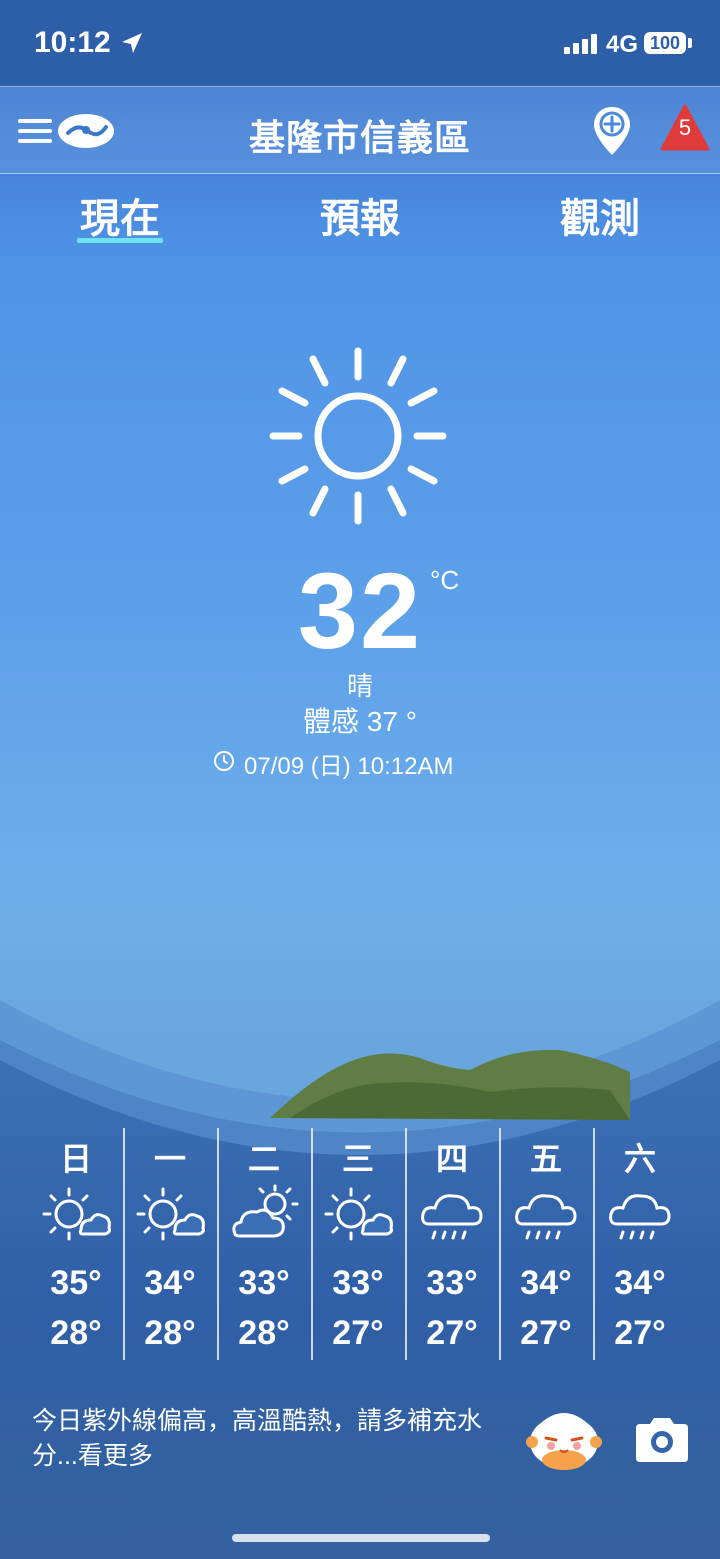 Image resolution: width=720 pixels, height=1559 pixels. I want to click on add-location-pin-icon, so click(612, 131).